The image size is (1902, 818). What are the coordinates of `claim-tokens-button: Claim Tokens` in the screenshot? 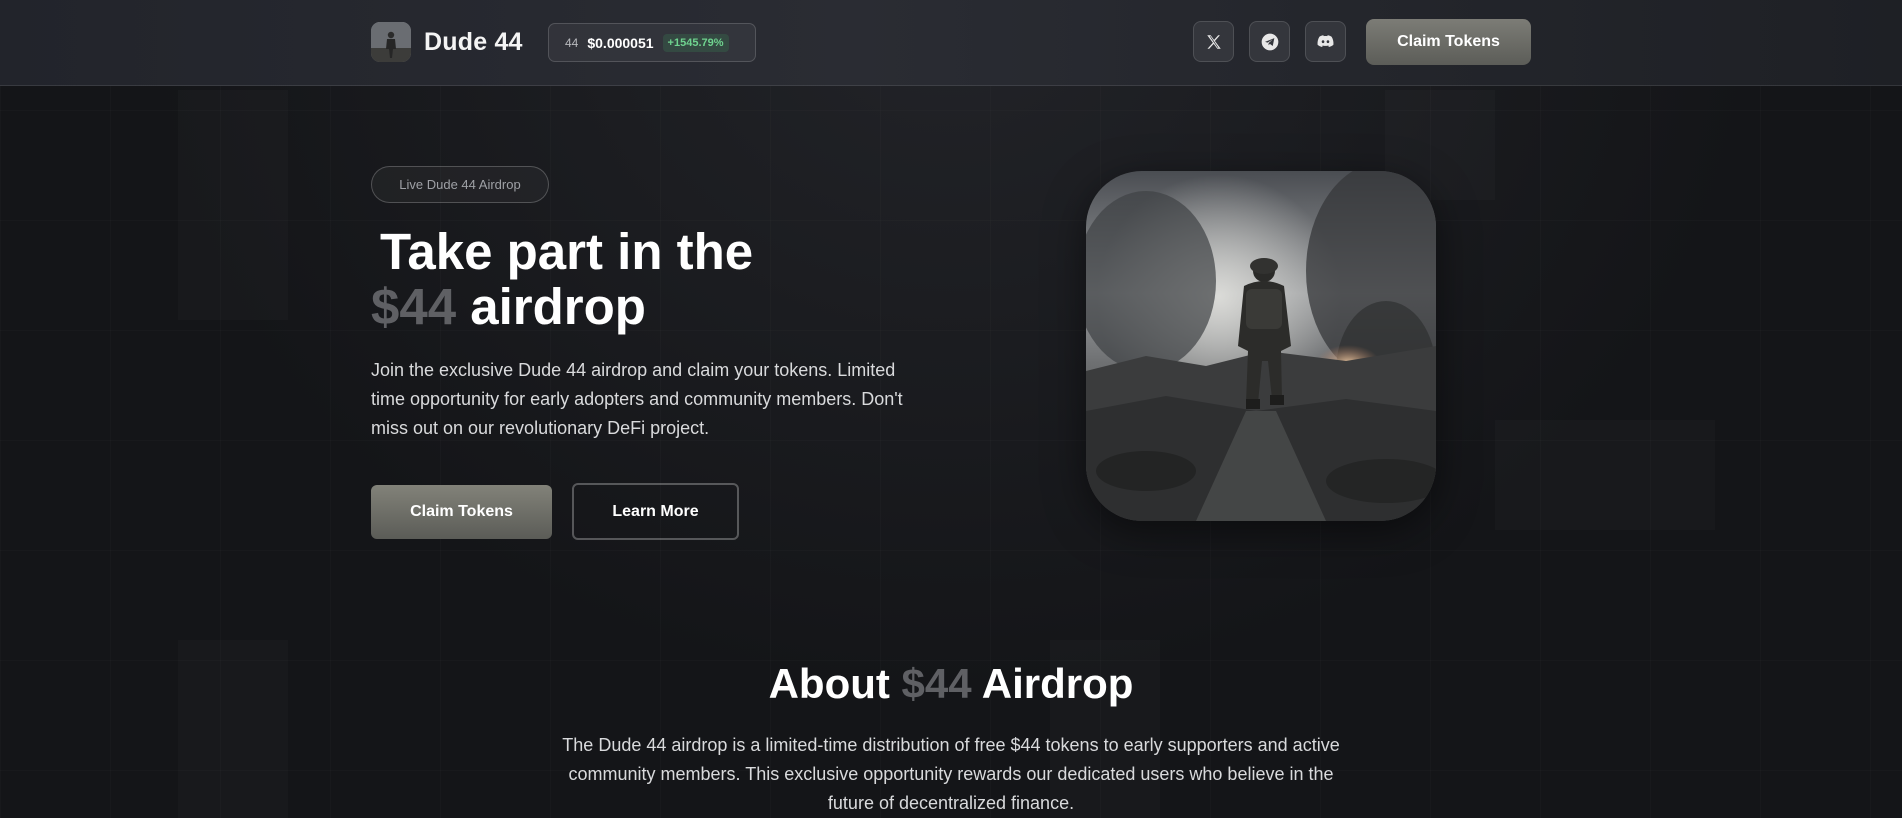 It's located at (461, 512).